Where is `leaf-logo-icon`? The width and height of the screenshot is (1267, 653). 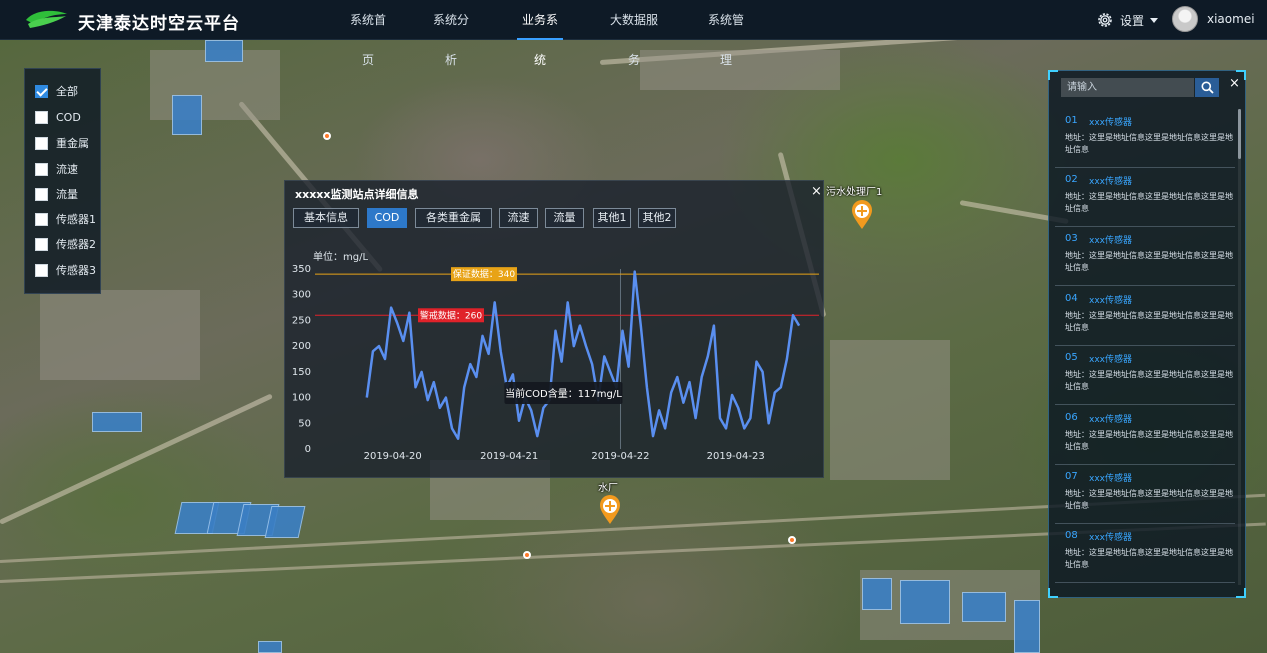 leaf-logo-icon is located at coordinates (46, 19).